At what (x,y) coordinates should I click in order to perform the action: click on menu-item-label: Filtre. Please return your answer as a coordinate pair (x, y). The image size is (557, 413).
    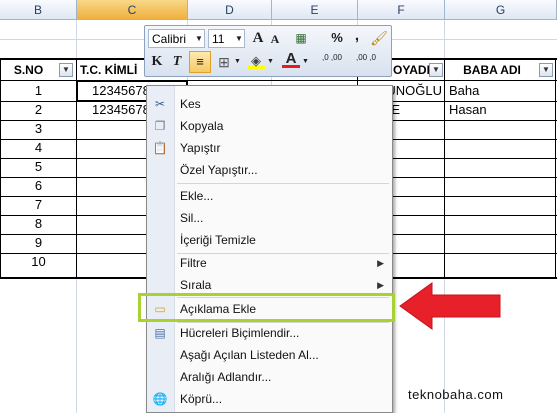
    Looking at the image, I should click on (193, 263).